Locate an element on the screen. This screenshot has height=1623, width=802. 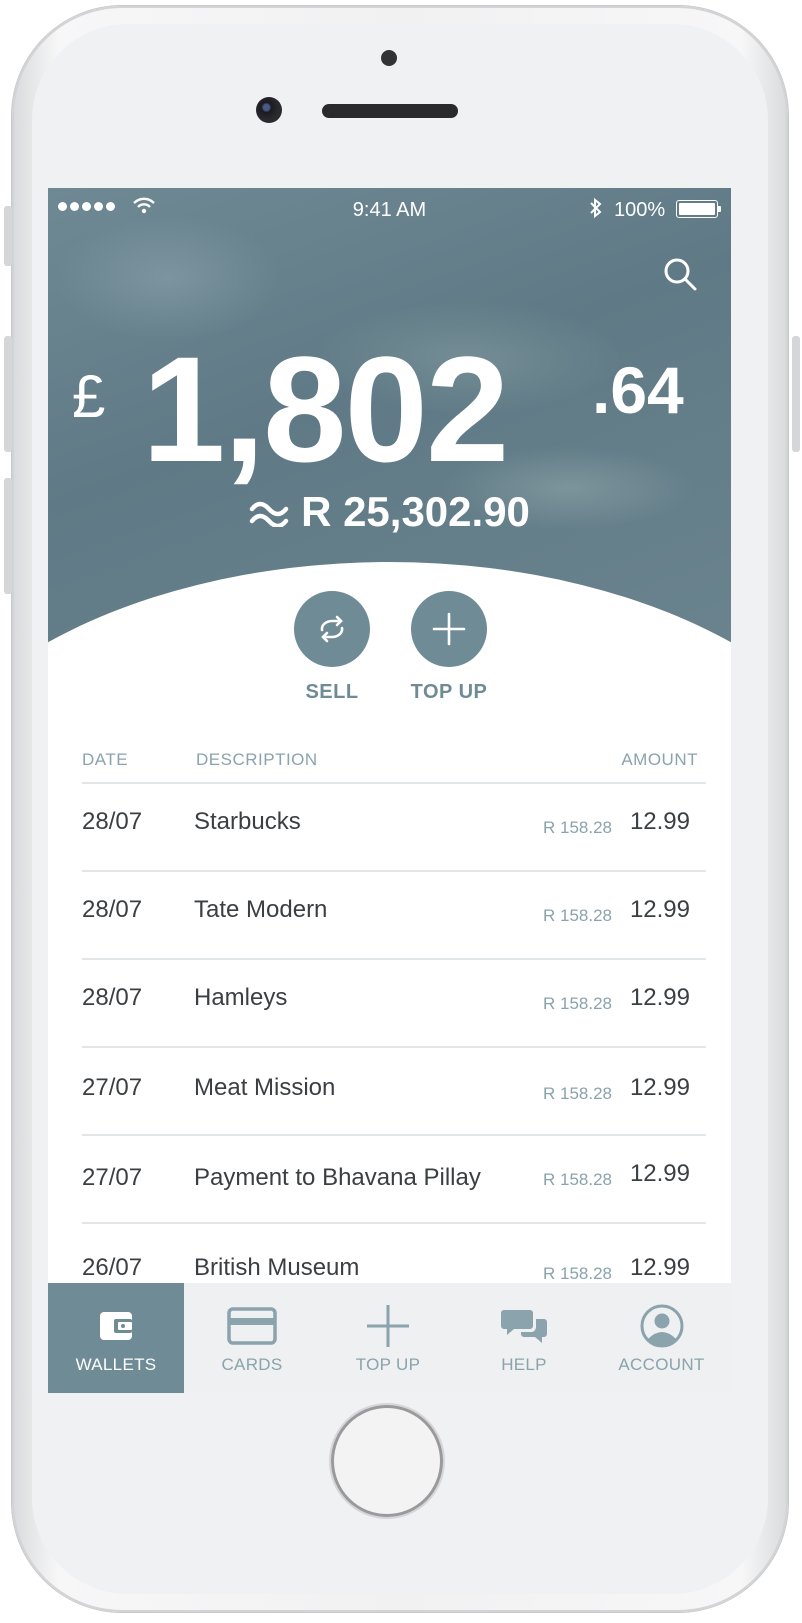
earpiece-speaker is located at coordinates (390, 111).